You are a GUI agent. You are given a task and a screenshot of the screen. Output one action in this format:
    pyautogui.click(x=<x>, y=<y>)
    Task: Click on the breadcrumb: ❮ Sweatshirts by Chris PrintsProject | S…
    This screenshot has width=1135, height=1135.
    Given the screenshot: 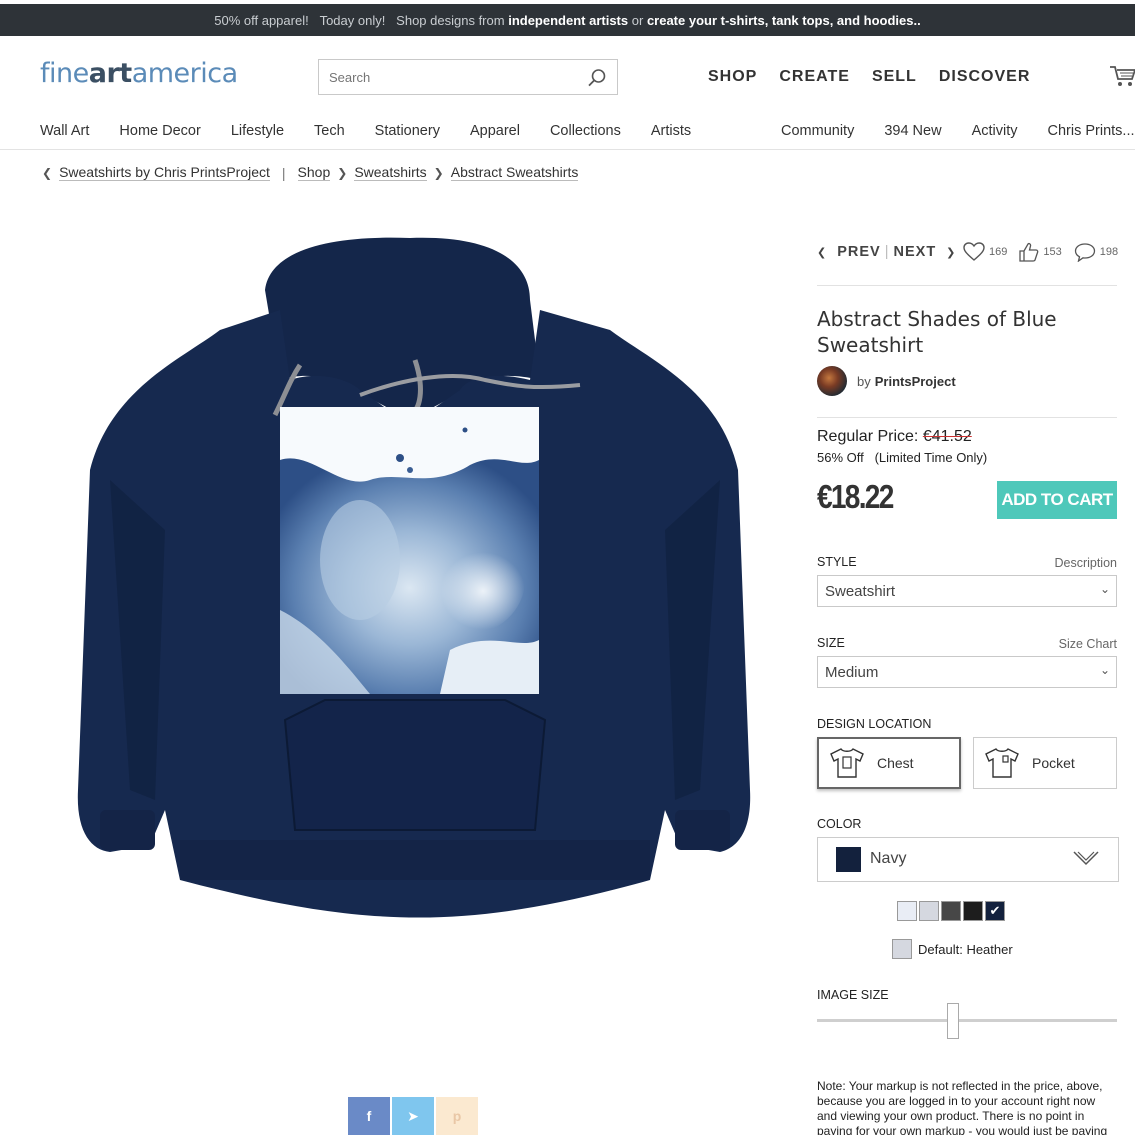 What is the action you would take?
    pyautogui.click(x=310, y=172)
    